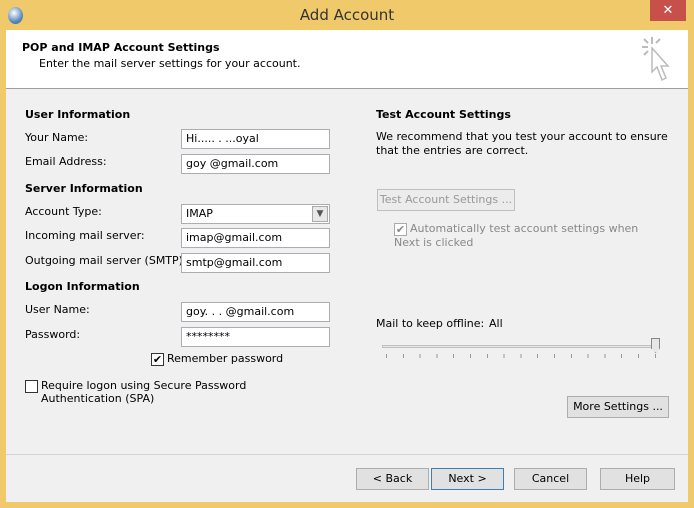 The width and height of the screenshot is (694, 508). Describe the element at coordinates (655, 345) in the screenshot. I see `slider-thumb` at that location.